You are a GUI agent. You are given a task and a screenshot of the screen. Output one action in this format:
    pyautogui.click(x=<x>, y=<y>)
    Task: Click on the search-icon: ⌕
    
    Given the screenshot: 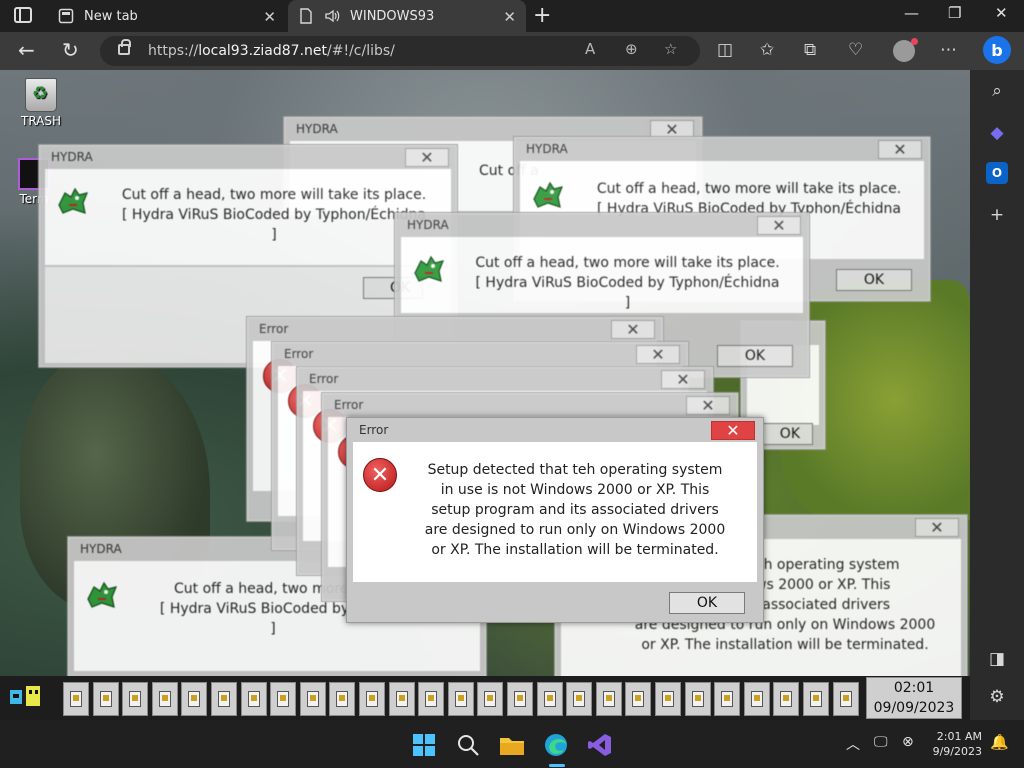 What is the action you would take?
    pyautogui.click(x=997, y=91)
    